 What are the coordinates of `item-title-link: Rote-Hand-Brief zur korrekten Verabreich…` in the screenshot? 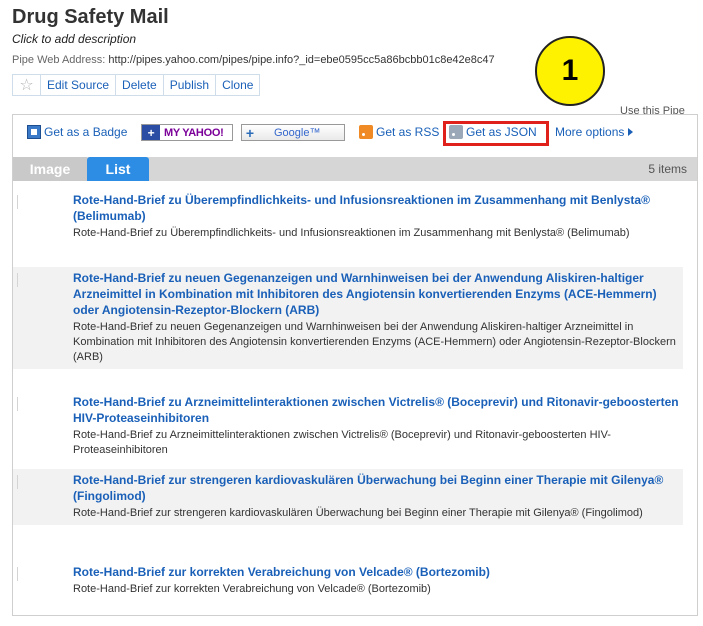 It's located at (378, 572).